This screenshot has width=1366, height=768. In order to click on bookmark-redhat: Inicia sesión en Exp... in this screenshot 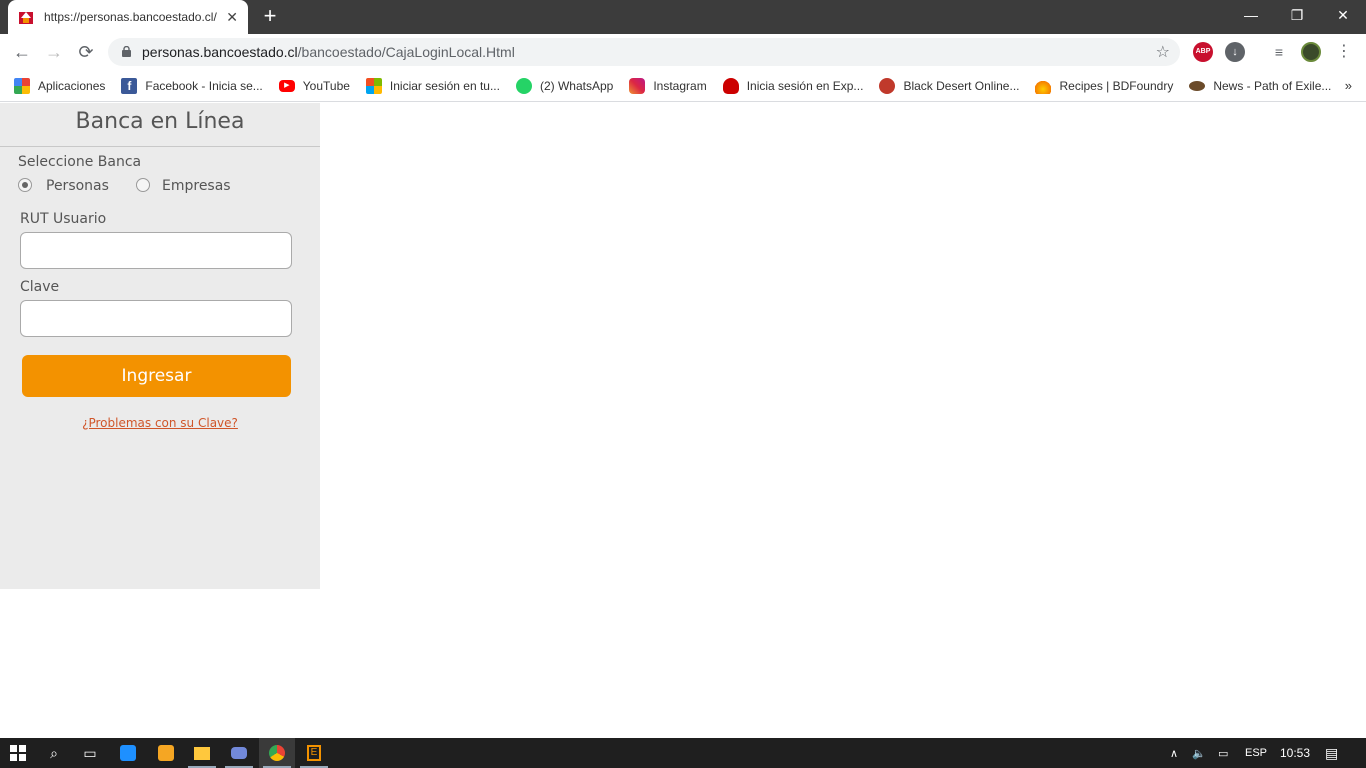, I will do `click(792, 85)`.